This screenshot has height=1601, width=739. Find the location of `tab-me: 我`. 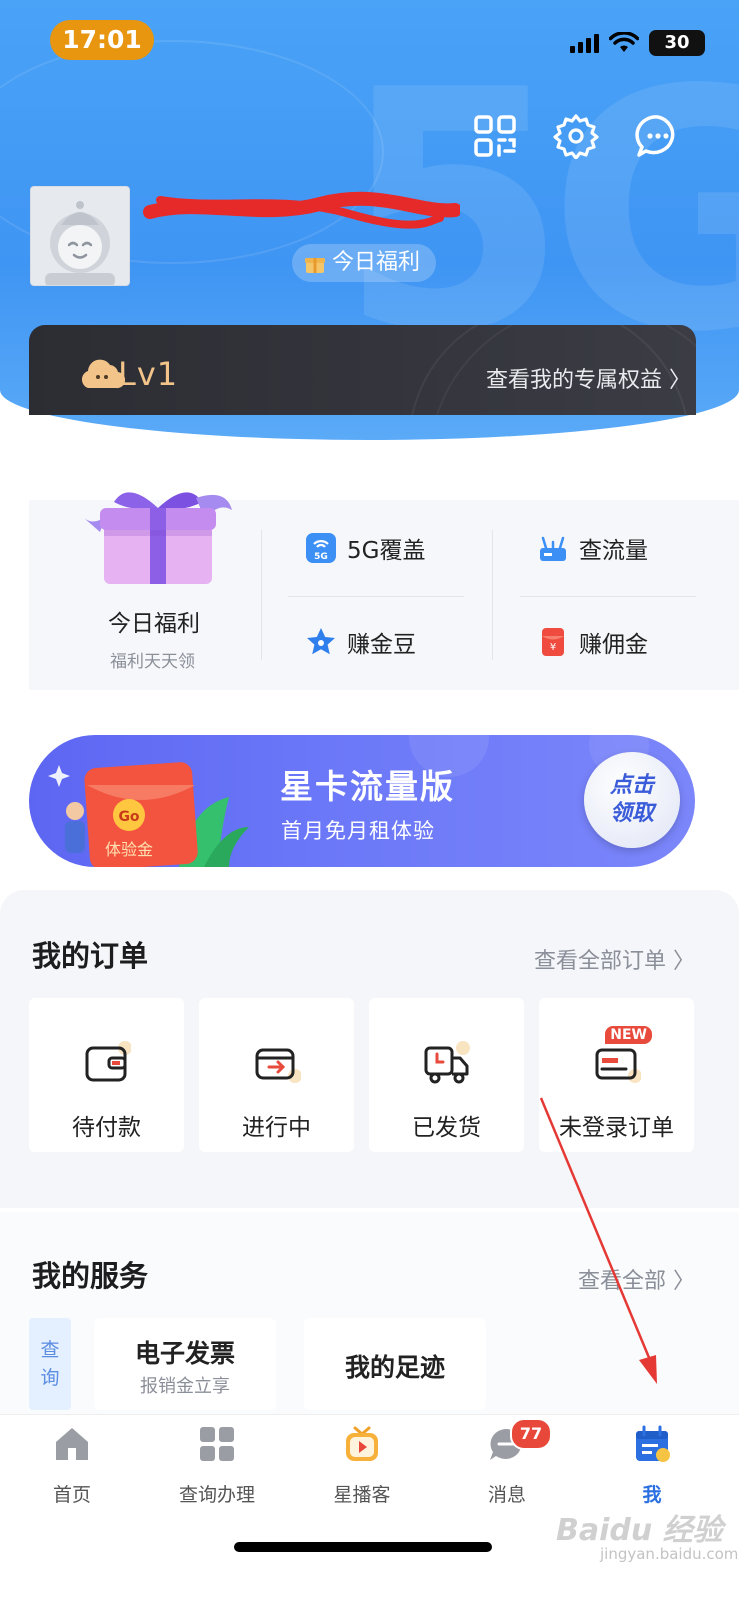

tab-me: 我 is located at coordinates (652, 1465).